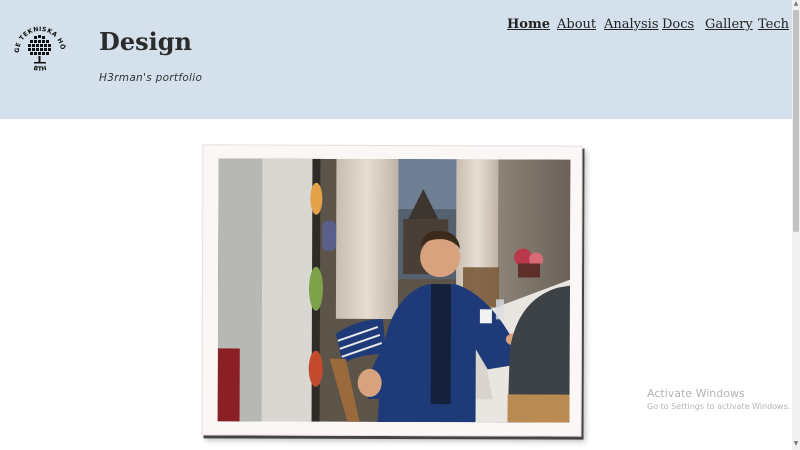  Describe the element at coordinates (576, 24) in the screenshot. I see `nav-about: About` at that location.